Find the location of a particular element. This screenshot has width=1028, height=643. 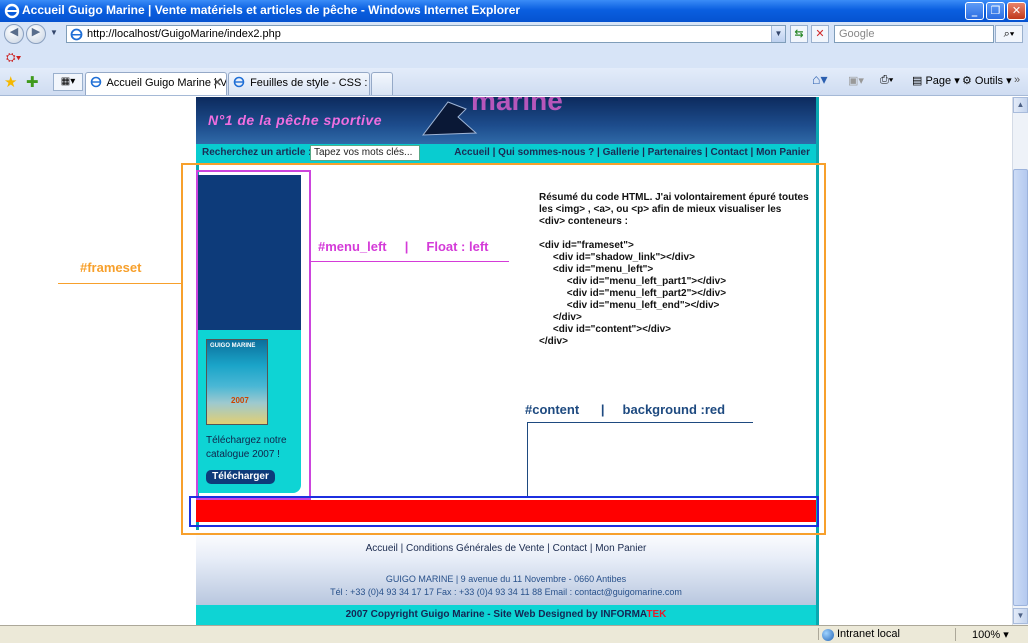

url-text: http://localhost/GuigoMarine/index2.php is located at coordinates (184, 34).